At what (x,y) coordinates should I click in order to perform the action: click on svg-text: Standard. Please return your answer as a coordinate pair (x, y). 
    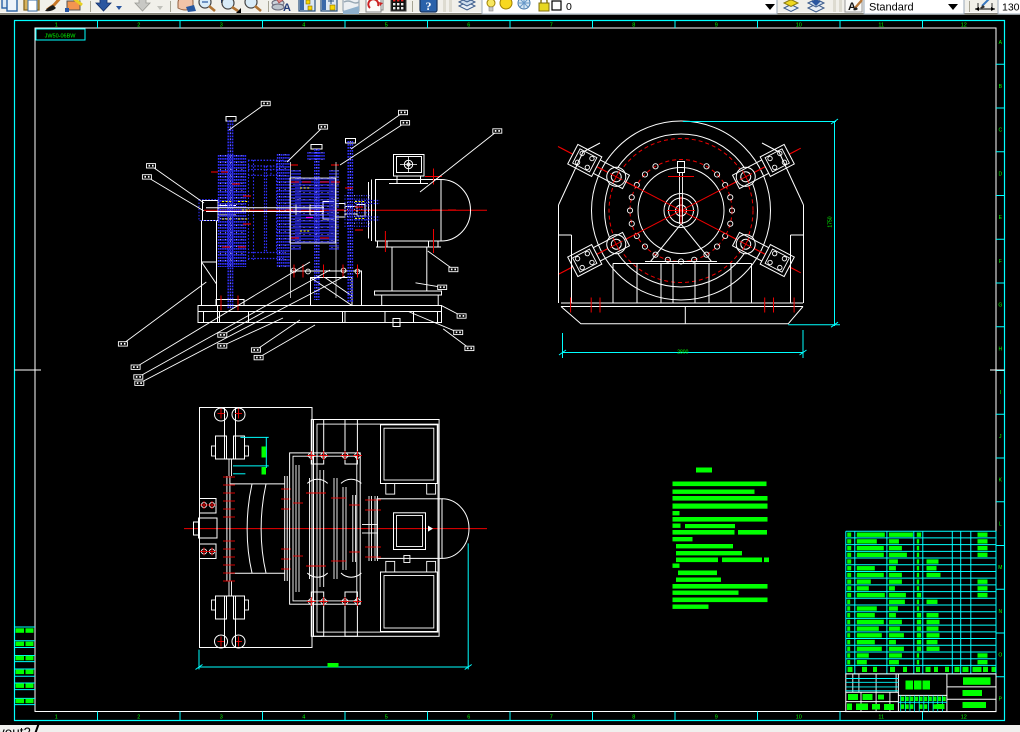
    Looking at the image, I should click on (891, 8).